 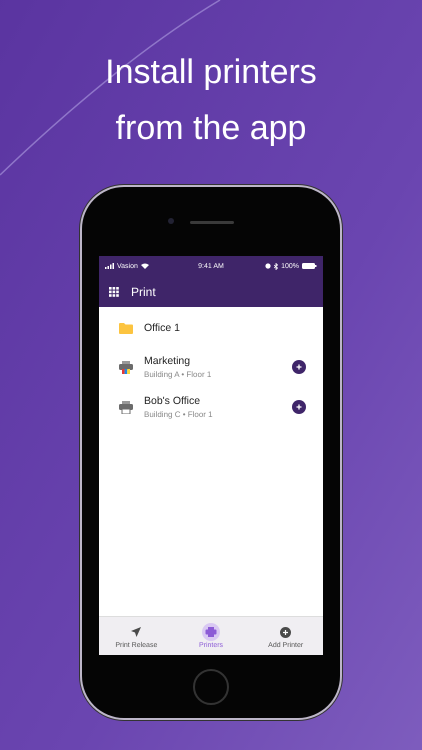 I want to click on headline: Install printers, so click(x=211, y=72).